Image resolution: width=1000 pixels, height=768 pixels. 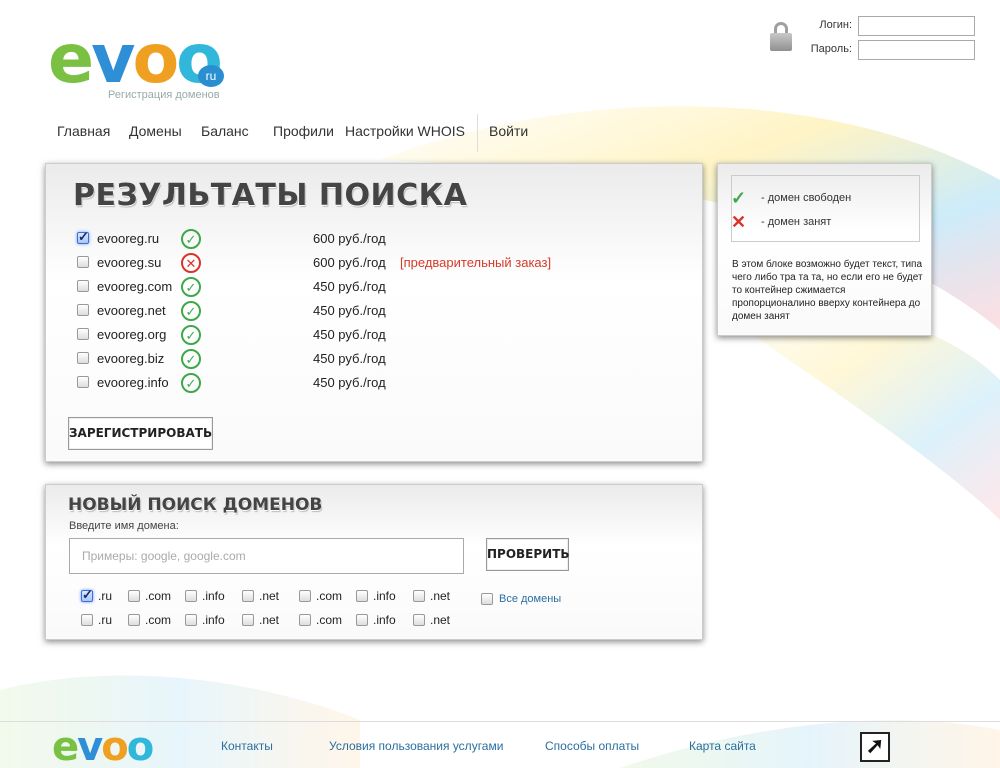 I want to click on legend-box, so click(x=825, y=208).